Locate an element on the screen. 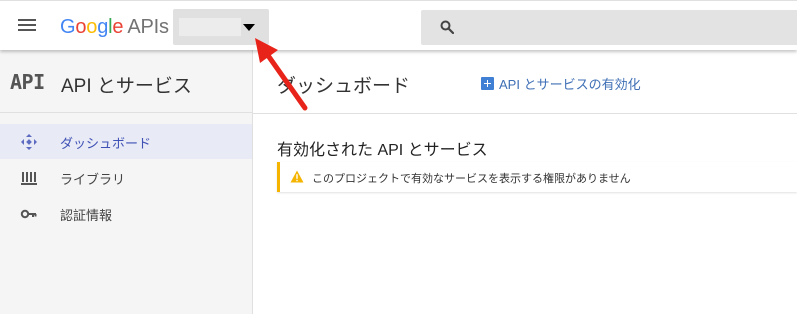 This screenshot has height=314, width=797. search-input is located at coordinates (625, 27).